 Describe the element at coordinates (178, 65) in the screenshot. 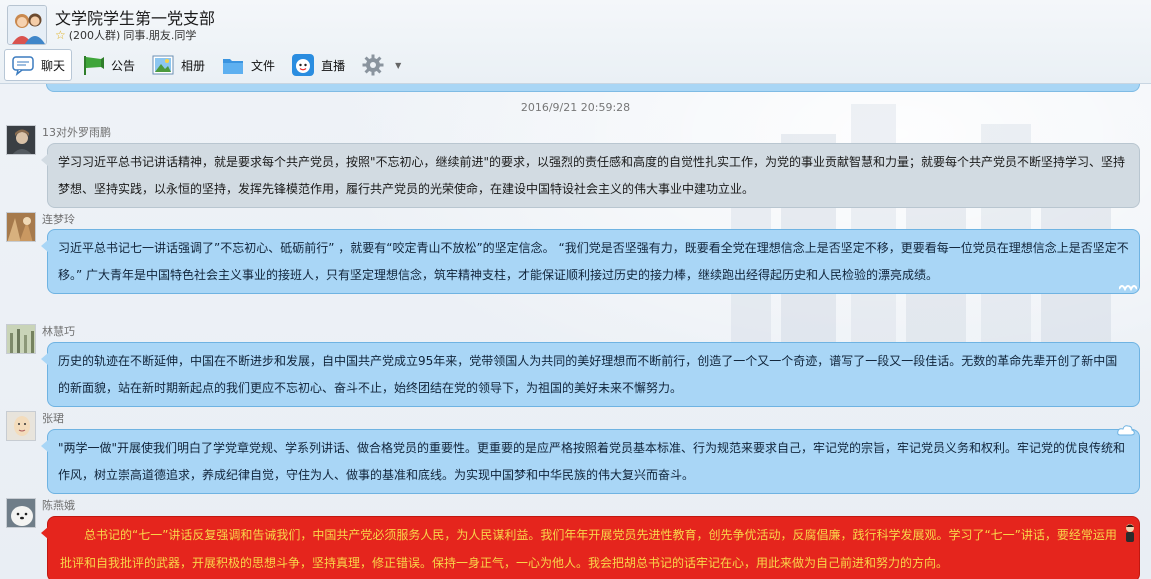

I see `tab-album: 相册` at that location.